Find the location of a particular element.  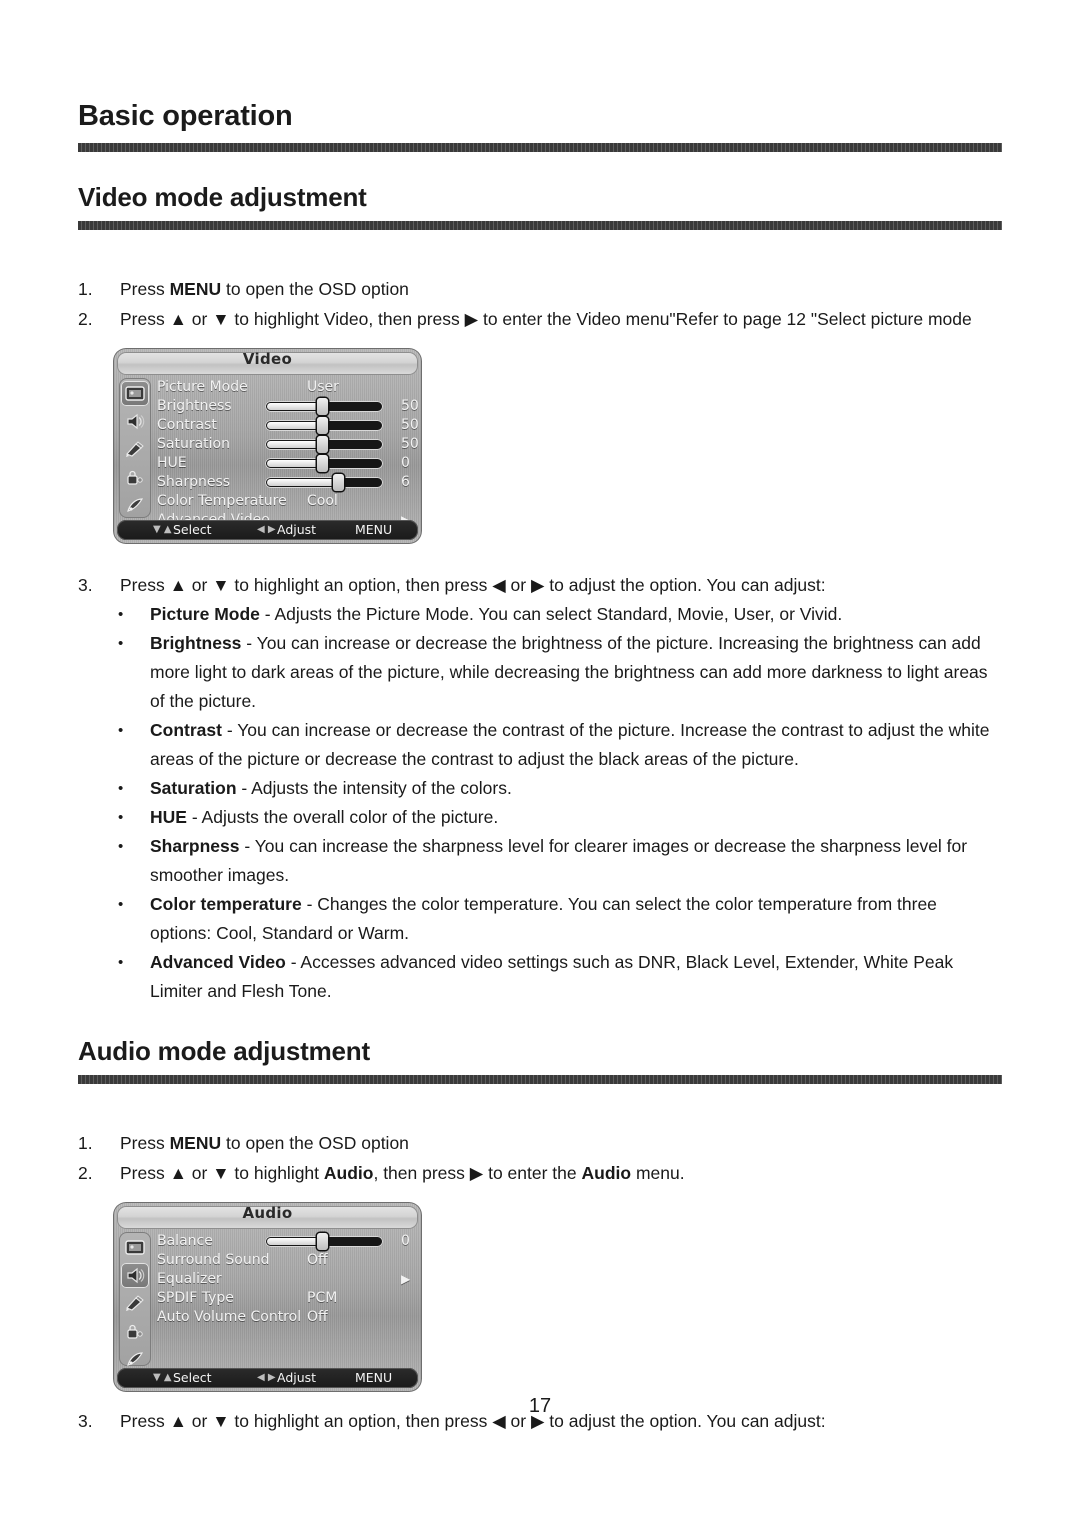

osd-menu-row: Equalizer ▶ is located at coordinates (286, 1279).